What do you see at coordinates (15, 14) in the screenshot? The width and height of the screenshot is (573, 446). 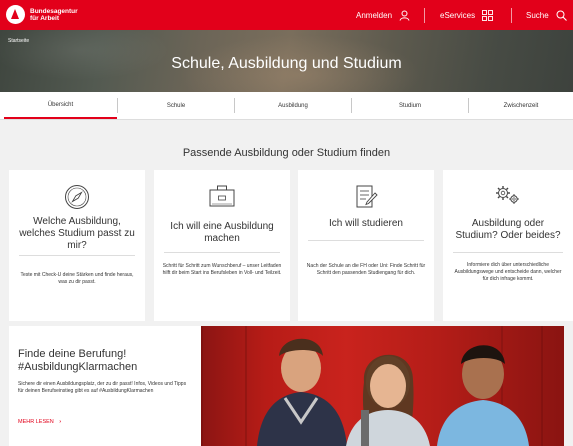 I see `logo-mark-icon` at bounding box center [15, 14].